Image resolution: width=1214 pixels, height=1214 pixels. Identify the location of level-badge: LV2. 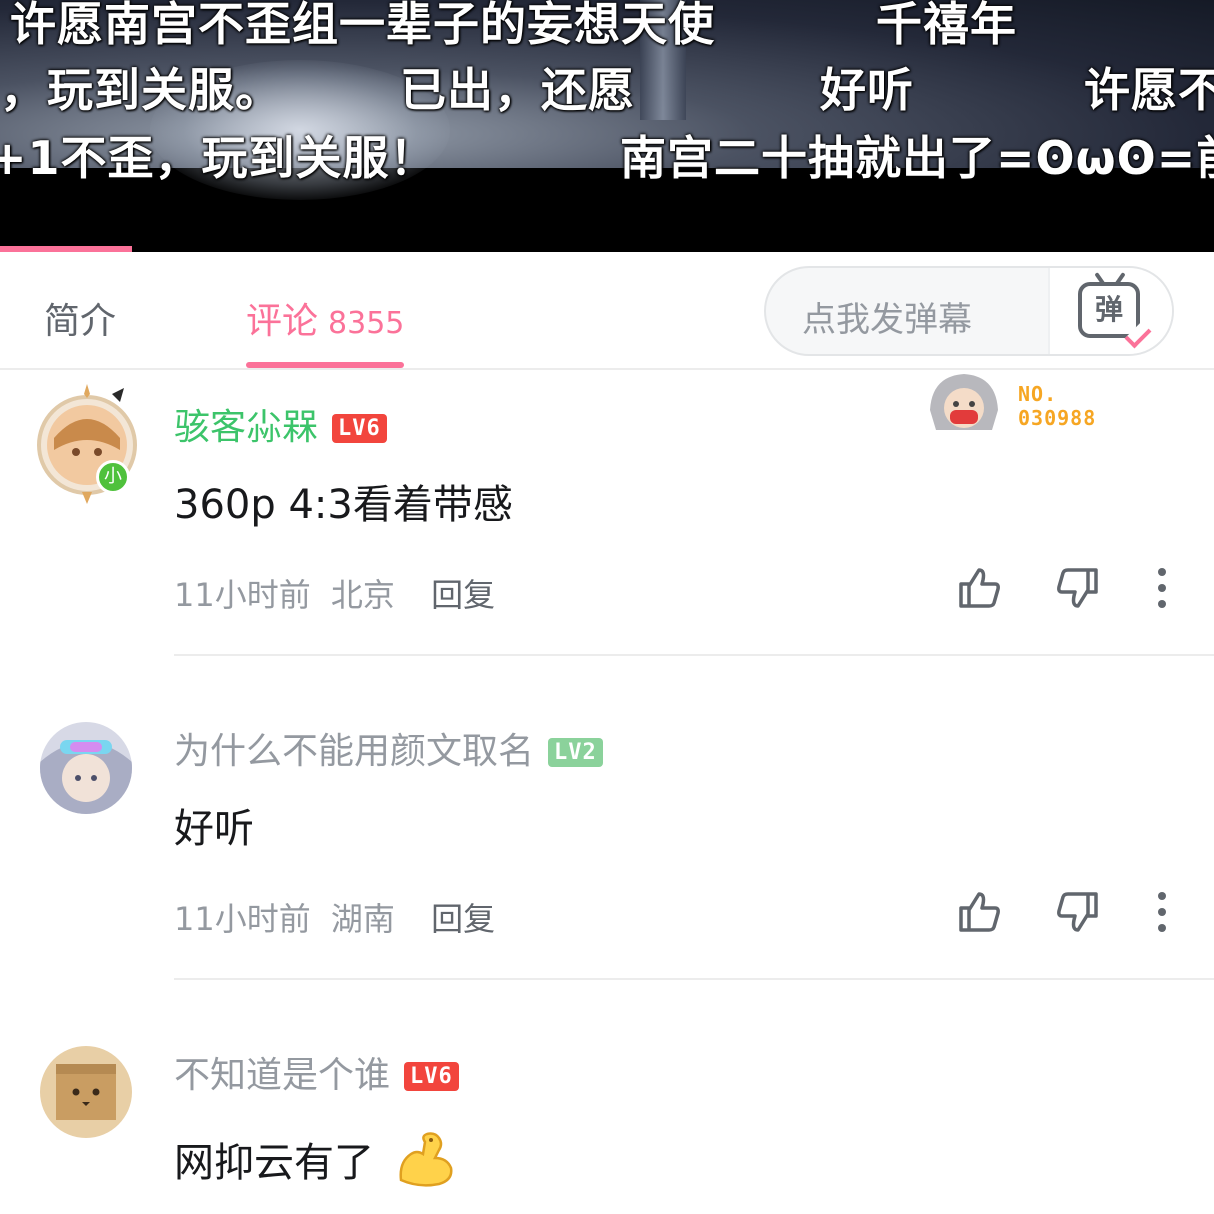
(575, 752).